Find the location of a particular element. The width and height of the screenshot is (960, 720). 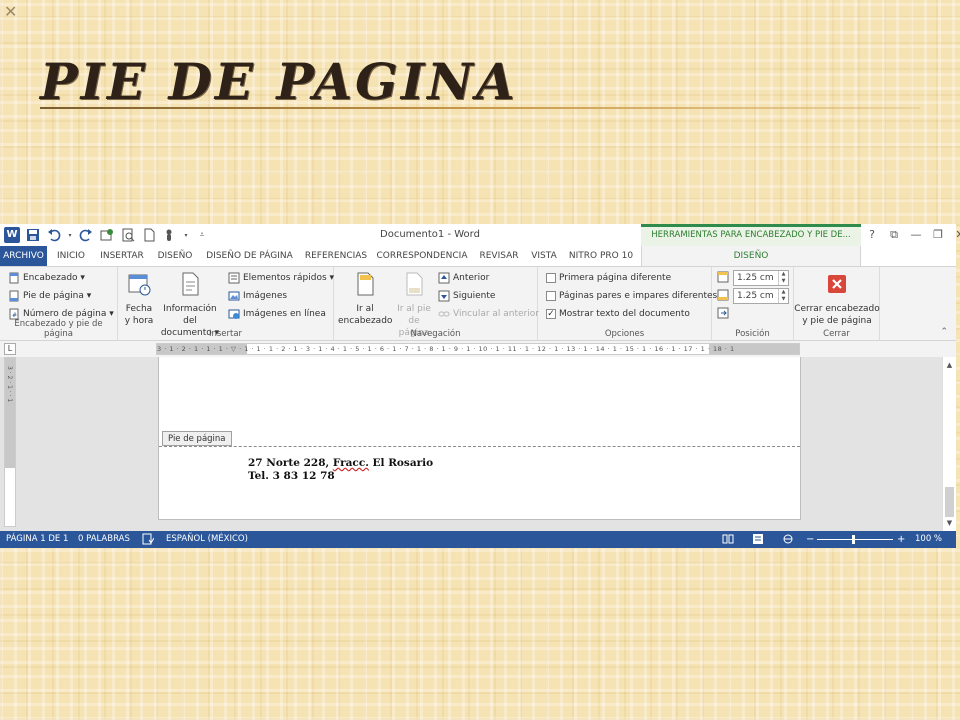

tab-insertar: INSERTAR is located at coordinates (122, 256).